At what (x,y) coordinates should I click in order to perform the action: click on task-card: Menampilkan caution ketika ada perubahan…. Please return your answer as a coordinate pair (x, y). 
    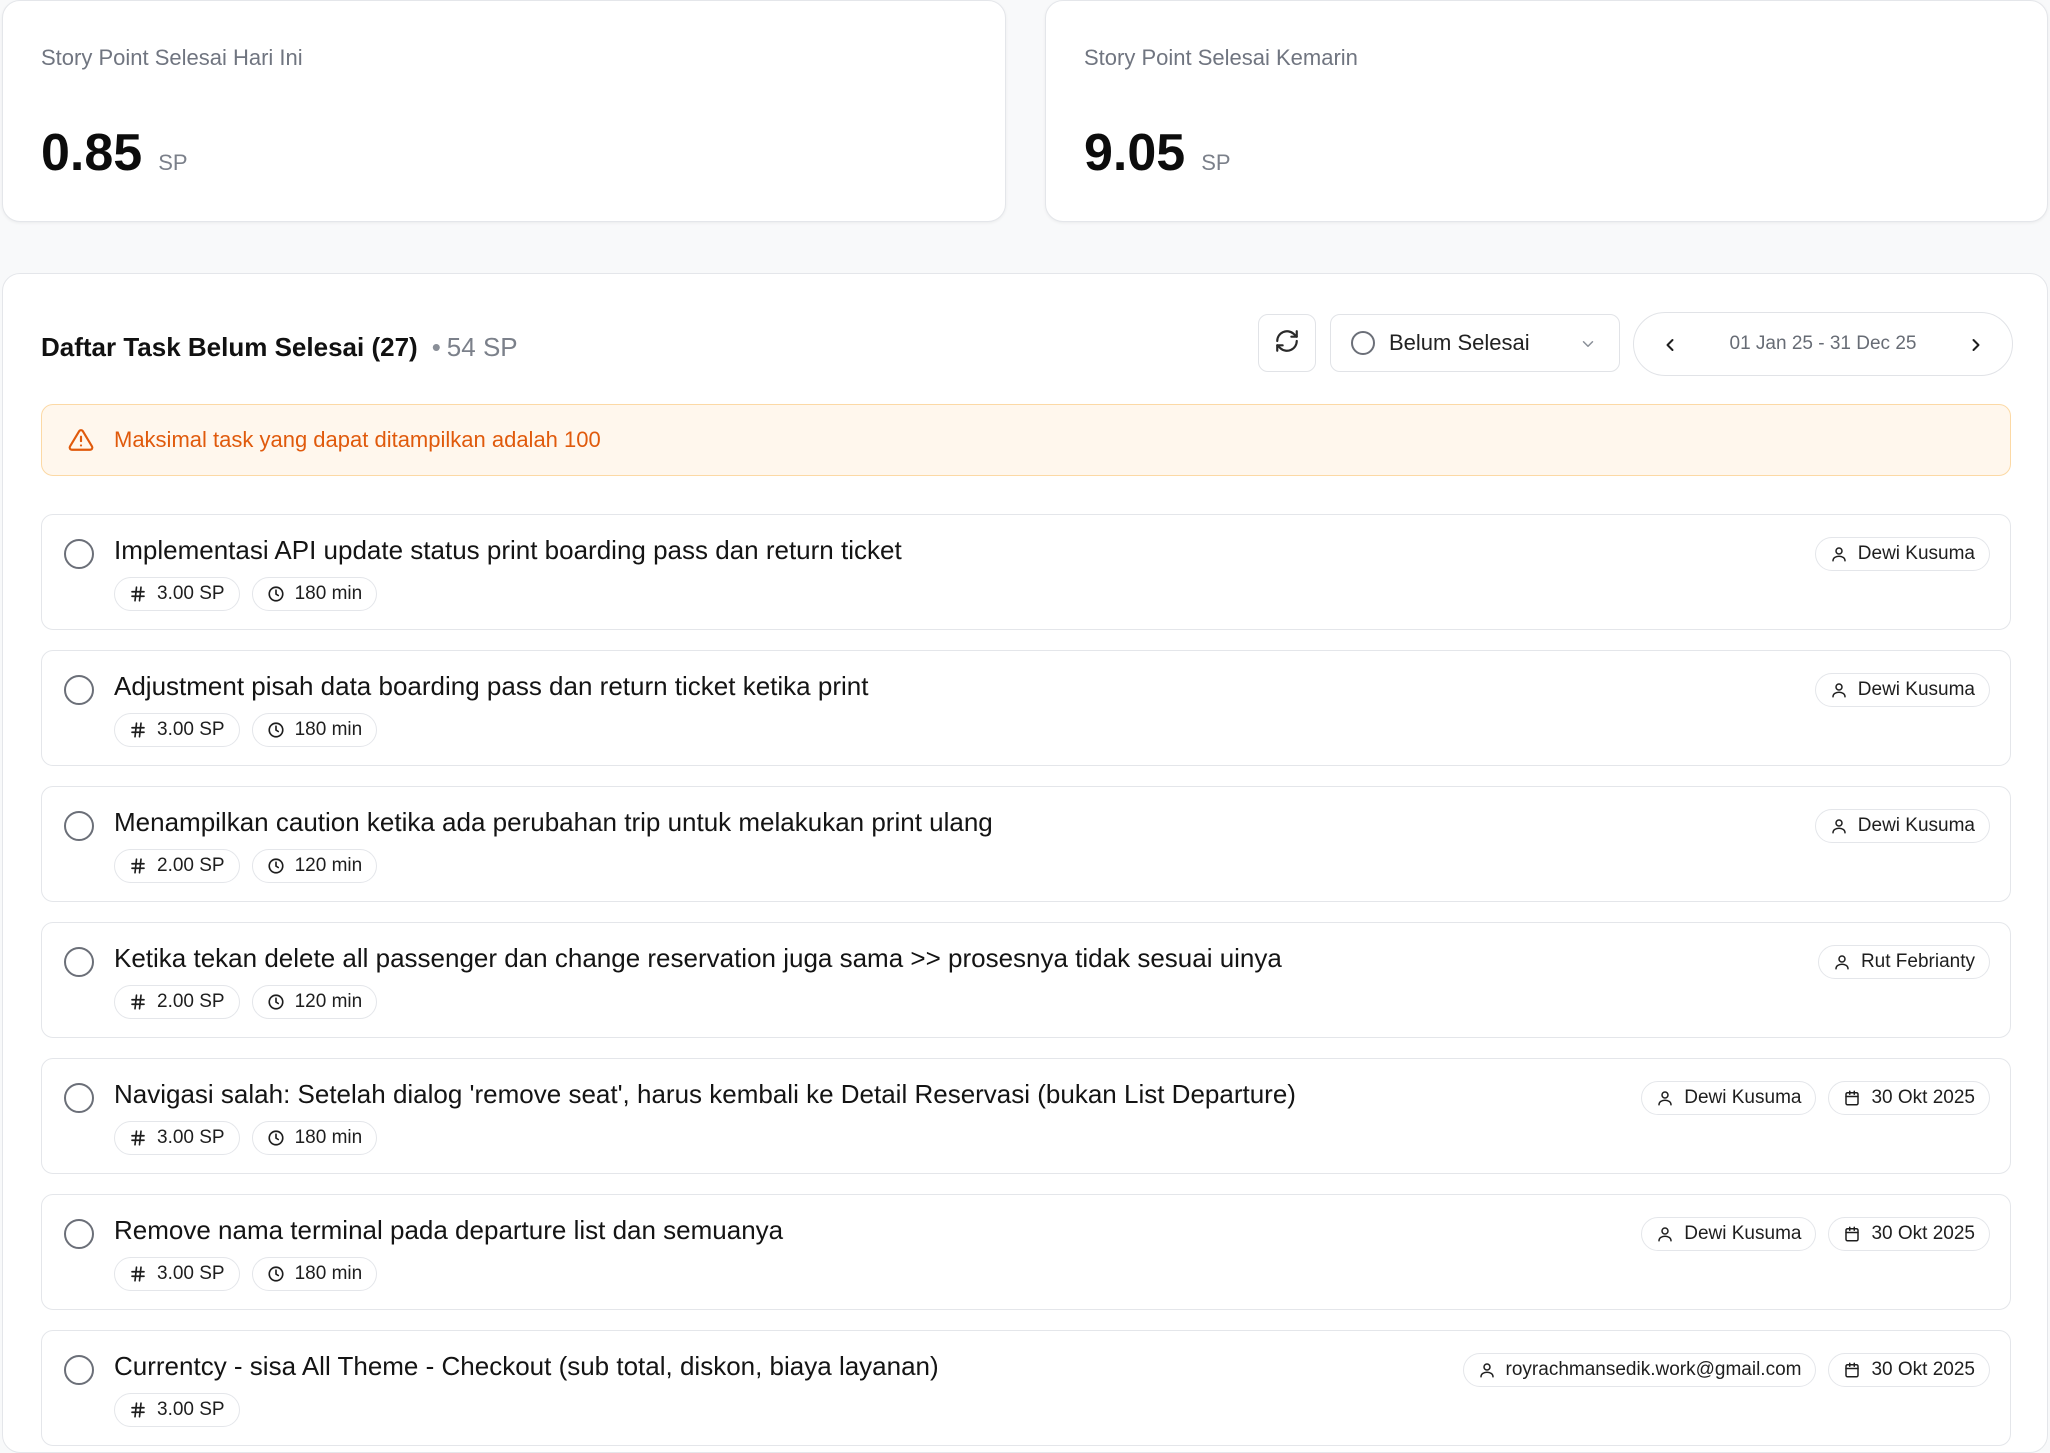
    Looking at the image, I should click on (1026, 844).